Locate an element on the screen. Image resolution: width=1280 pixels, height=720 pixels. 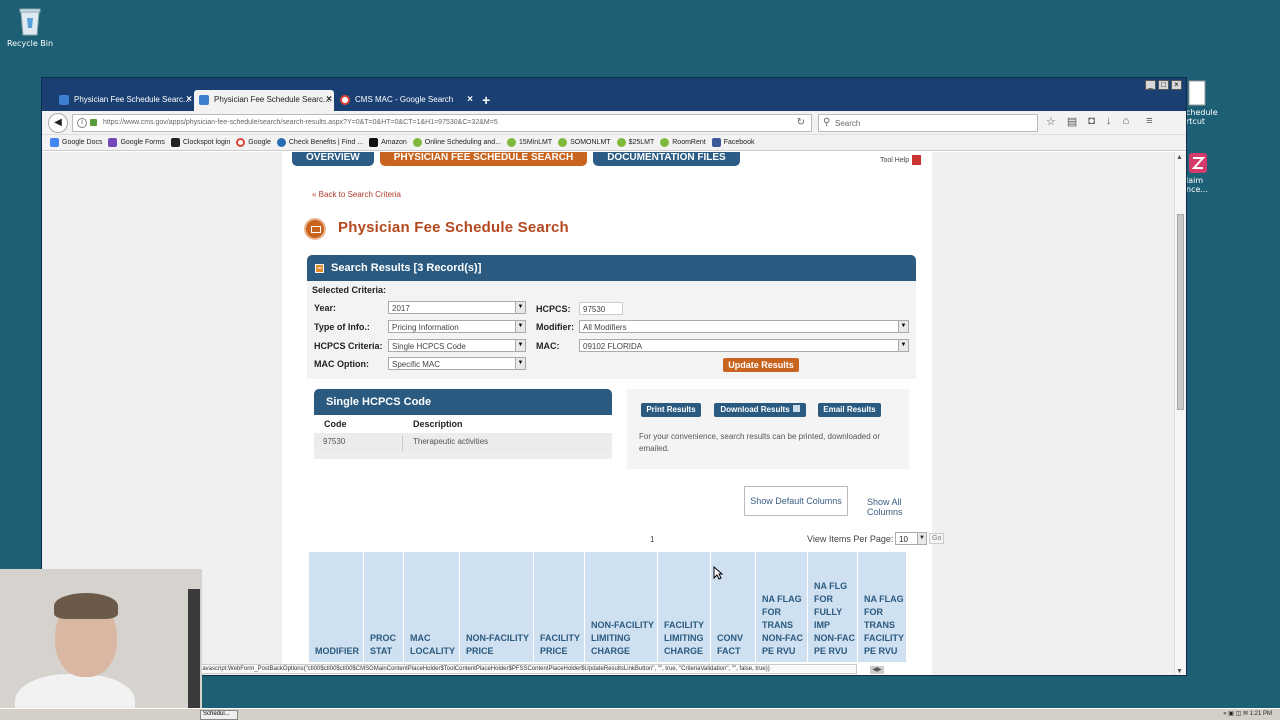
back-arrow-icon: ◀ is located at coordinates (58, 123).